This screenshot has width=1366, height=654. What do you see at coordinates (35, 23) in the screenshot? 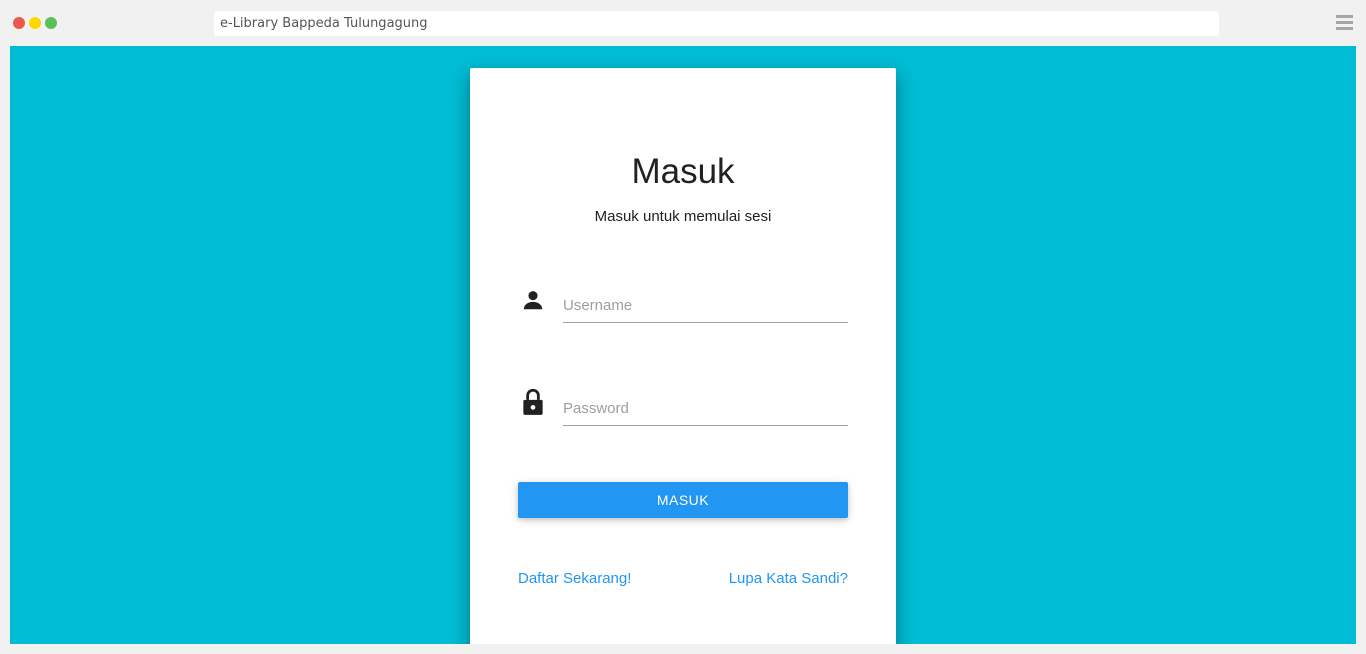
I see `window-minimize-dot` at bounding box center [35, 23].